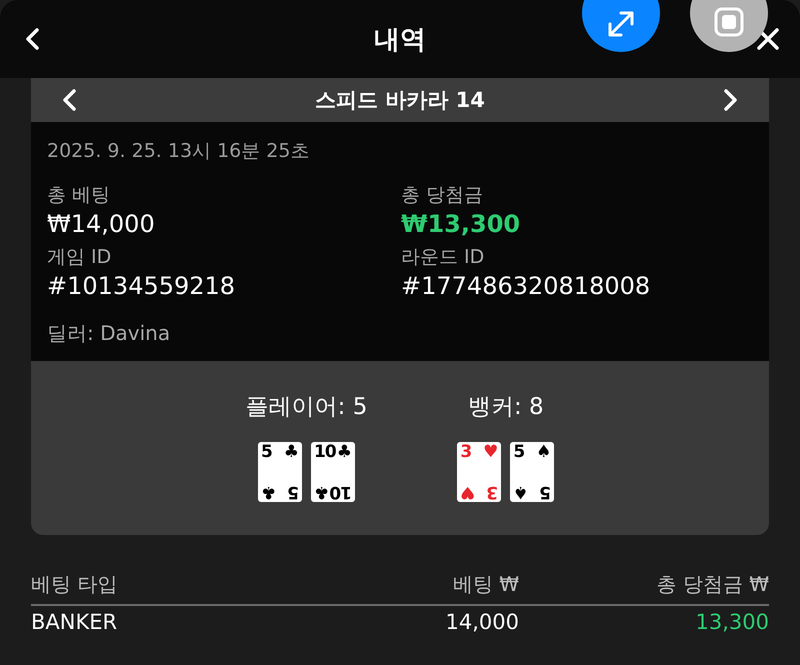 This screenshot has width=800, height=665. What do you see at coordinates (768, 39) in the screenshot?
I see `close-icon` at bounding box center [768, 39].